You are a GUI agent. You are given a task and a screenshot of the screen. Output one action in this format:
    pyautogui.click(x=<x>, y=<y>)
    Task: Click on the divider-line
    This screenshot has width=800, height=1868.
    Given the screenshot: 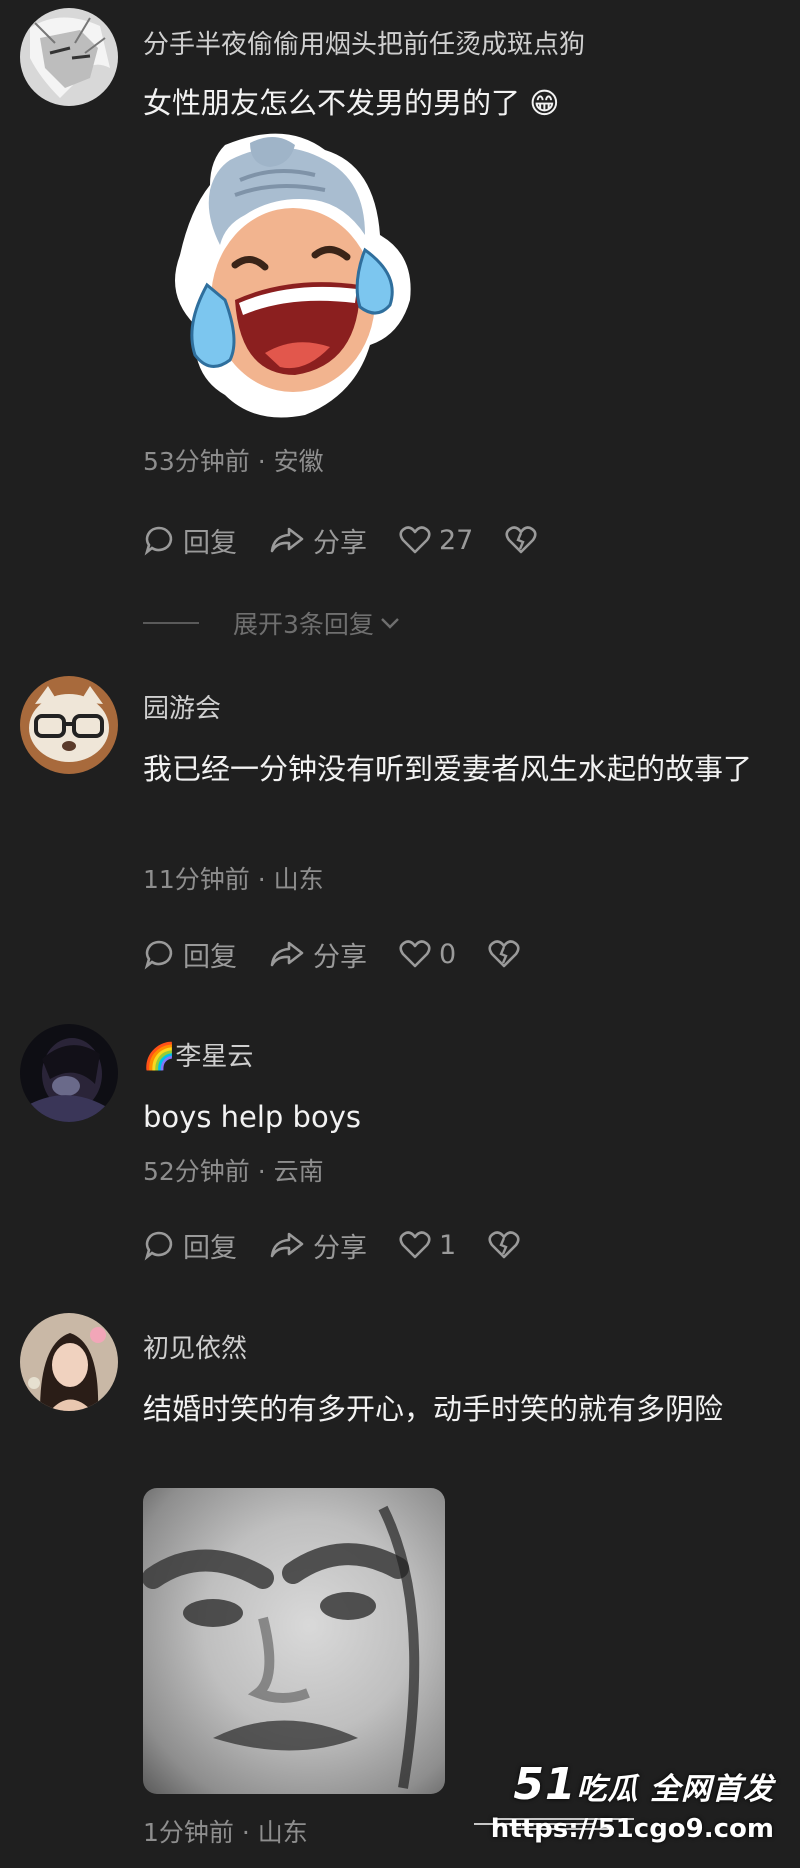 What is the action you would take?
    pyautogui.click(x=171, y=623)
    